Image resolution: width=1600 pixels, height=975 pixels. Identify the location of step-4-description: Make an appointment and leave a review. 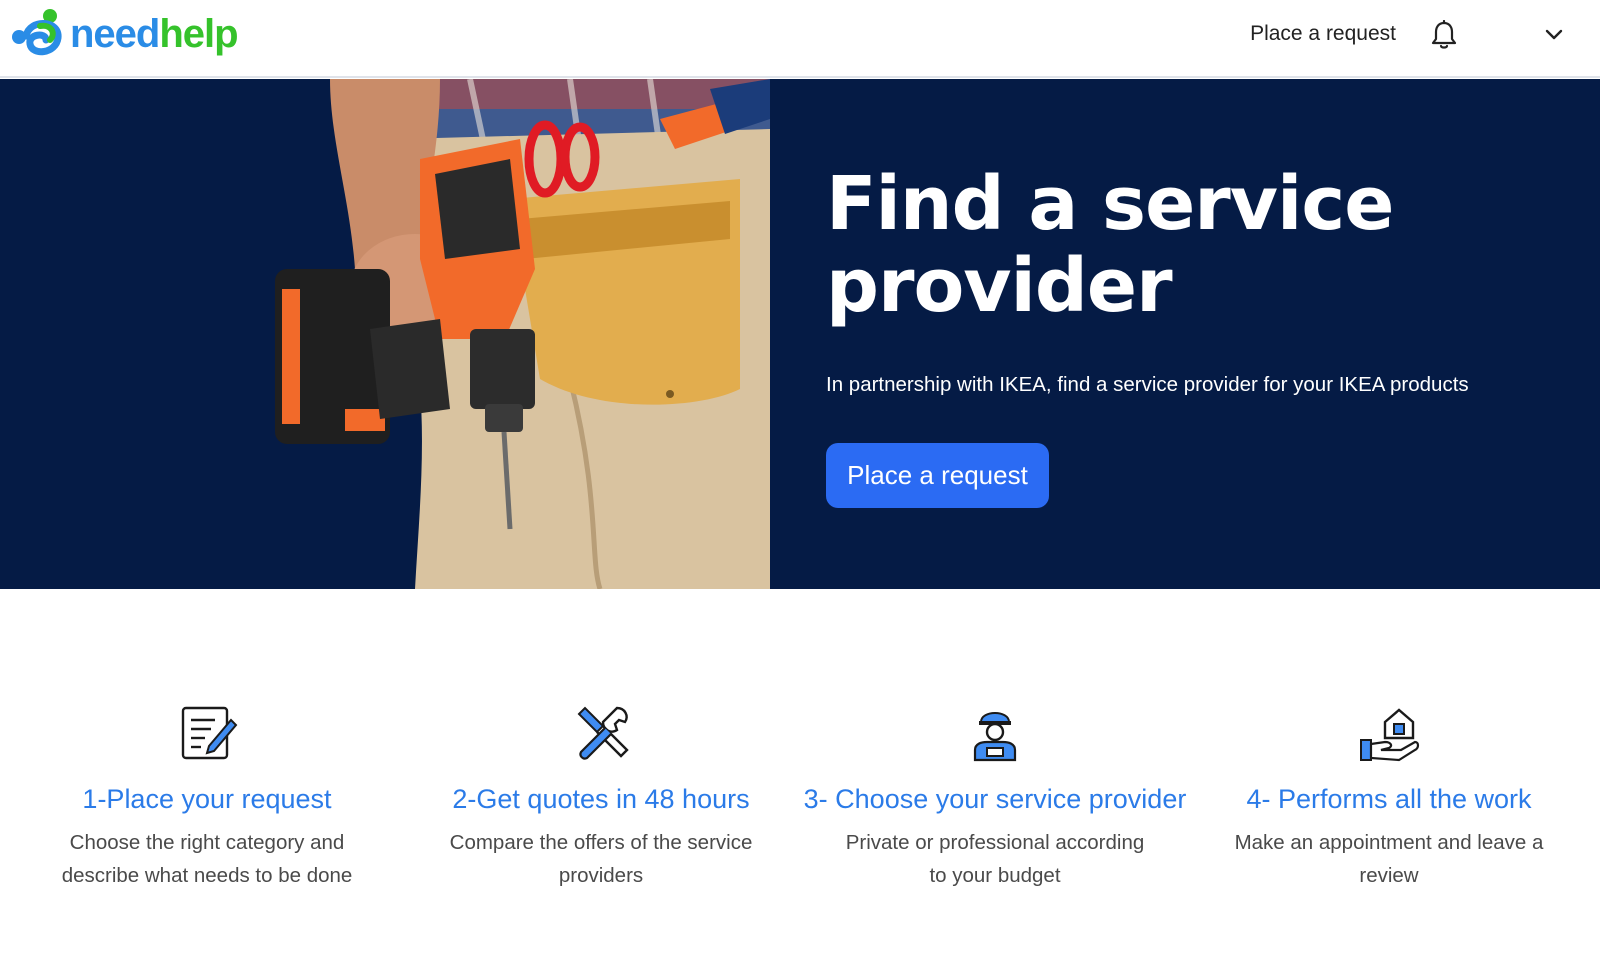
(1389, 859).